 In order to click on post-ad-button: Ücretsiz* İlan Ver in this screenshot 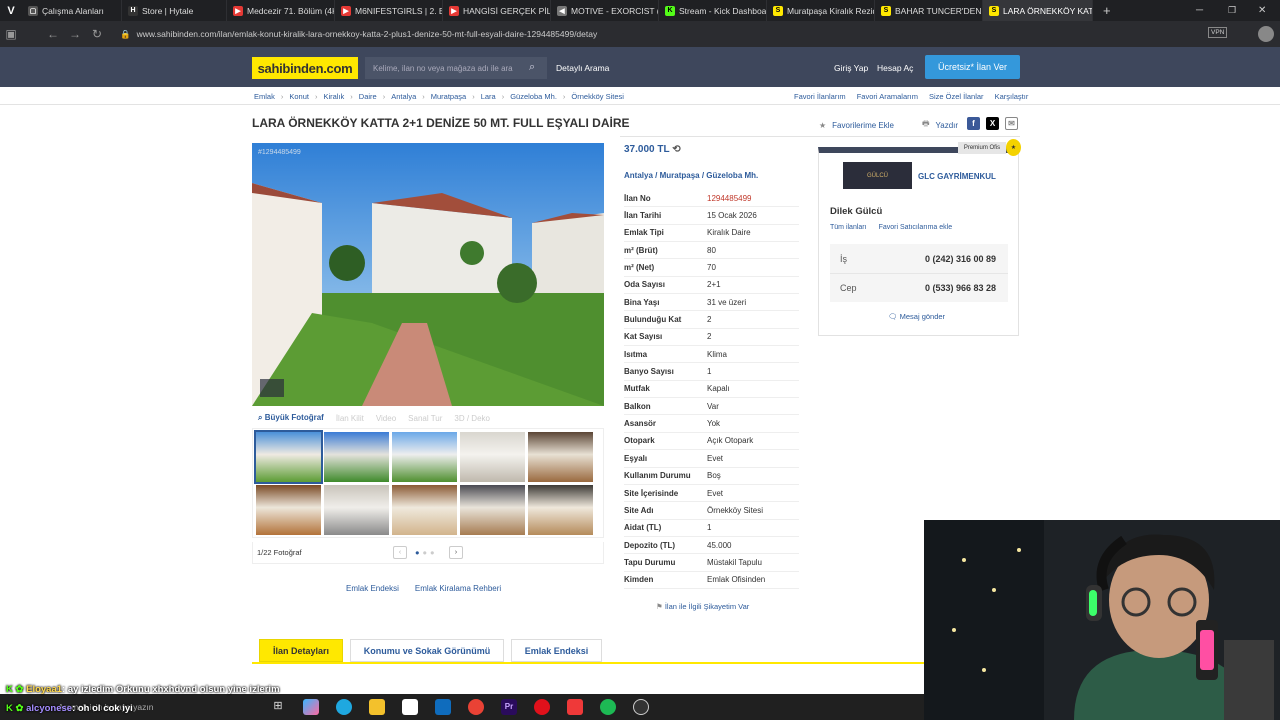, I will do `click(972, 67)`.